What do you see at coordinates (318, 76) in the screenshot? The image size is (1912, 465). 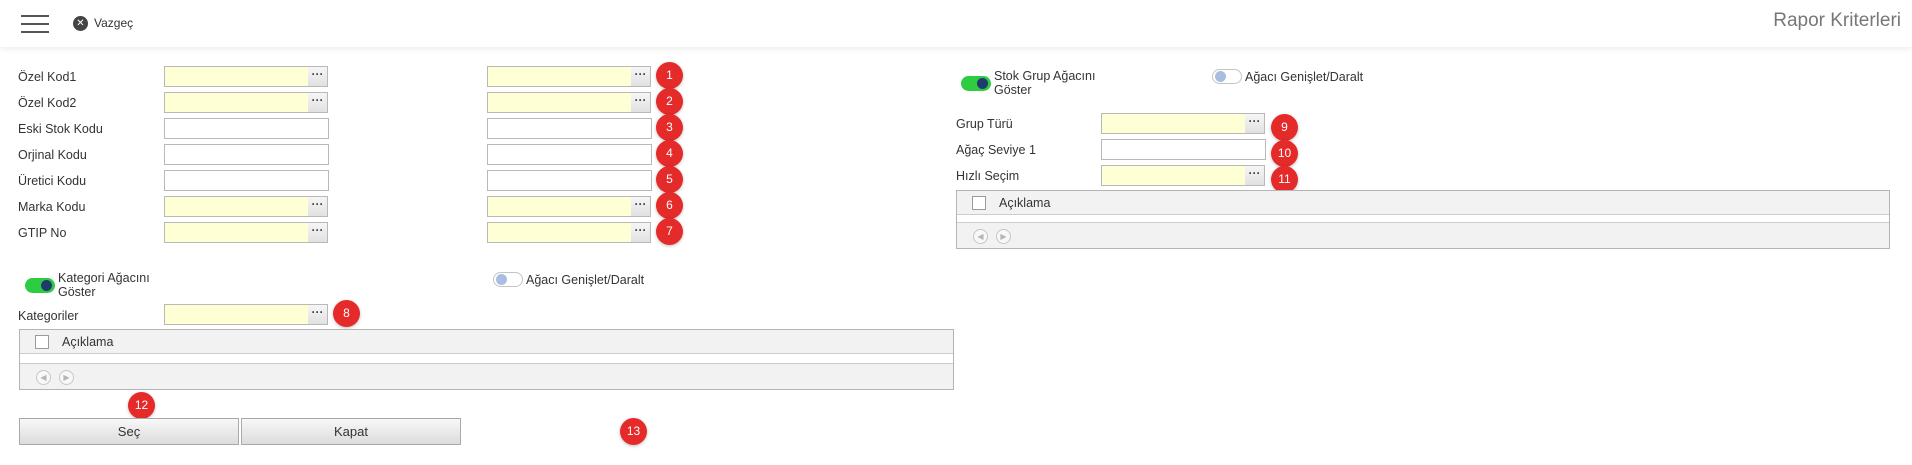 I see `ozel-kod1-start-lookup-button: ···` at bounding box center [318, 76].